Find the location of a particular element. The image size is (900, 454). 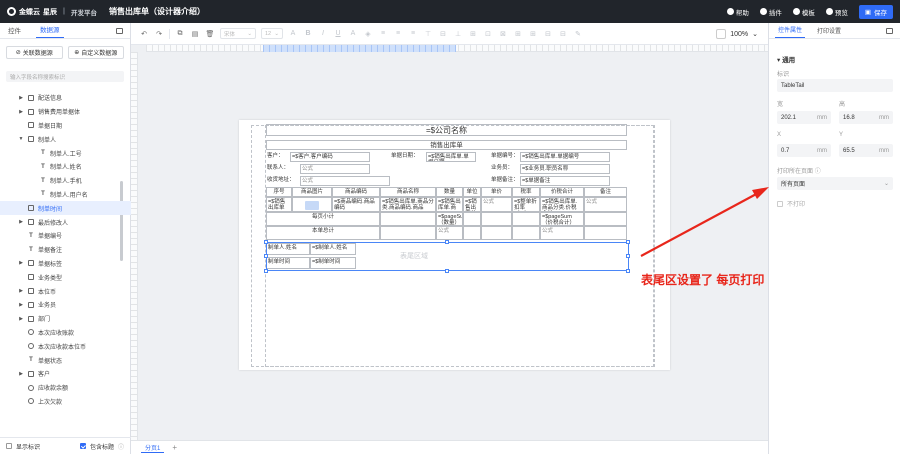

annotation-text: 表尾区设置了 每页打印 is located at coordinates (703, 280).